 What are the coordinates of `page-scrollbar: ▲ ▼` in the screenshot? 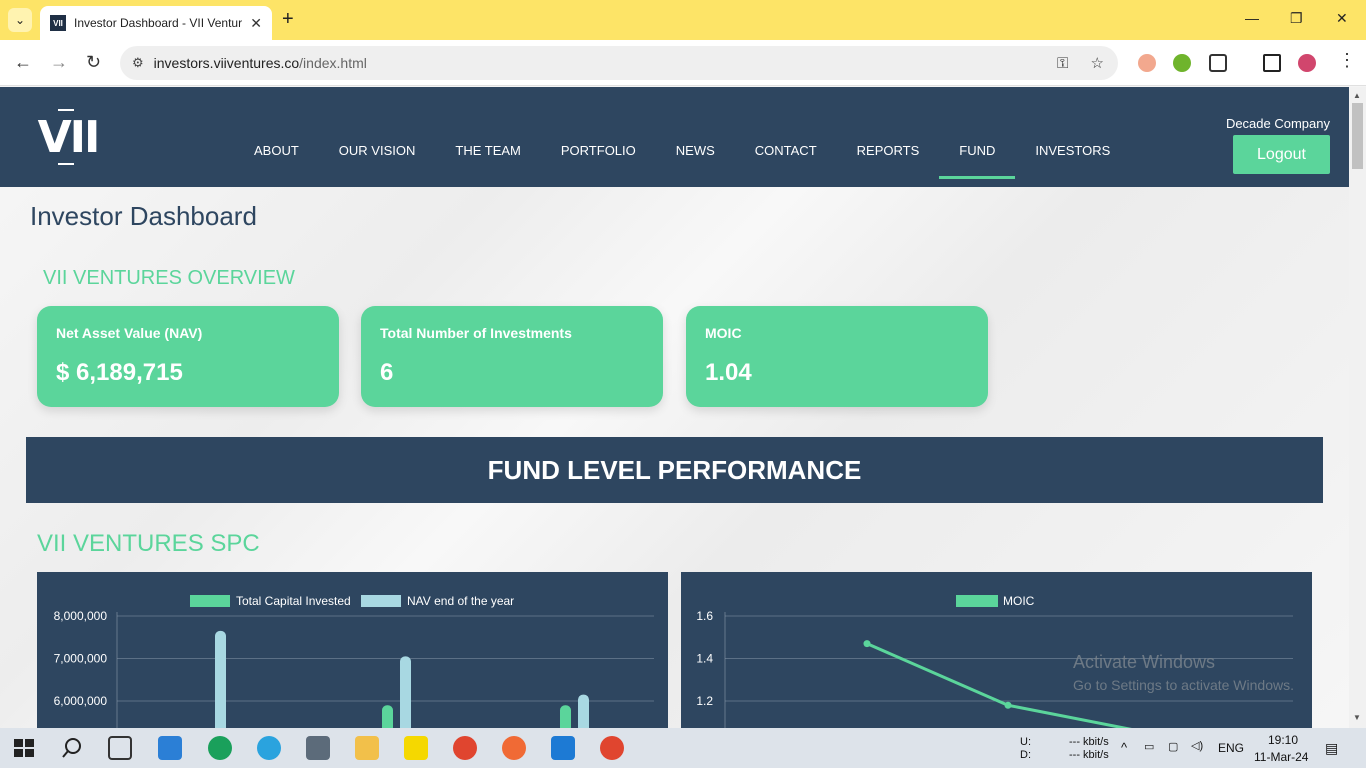 It's located at (1357, 407).